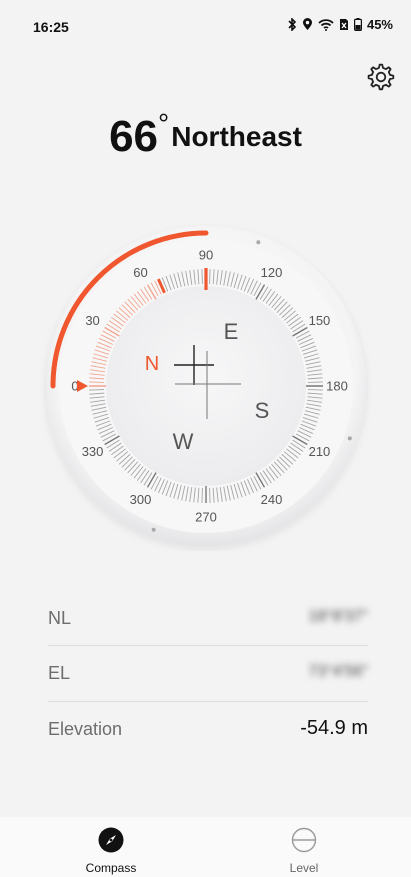  I want to click on nav-tab-compass: Compass, so click(111, 847).